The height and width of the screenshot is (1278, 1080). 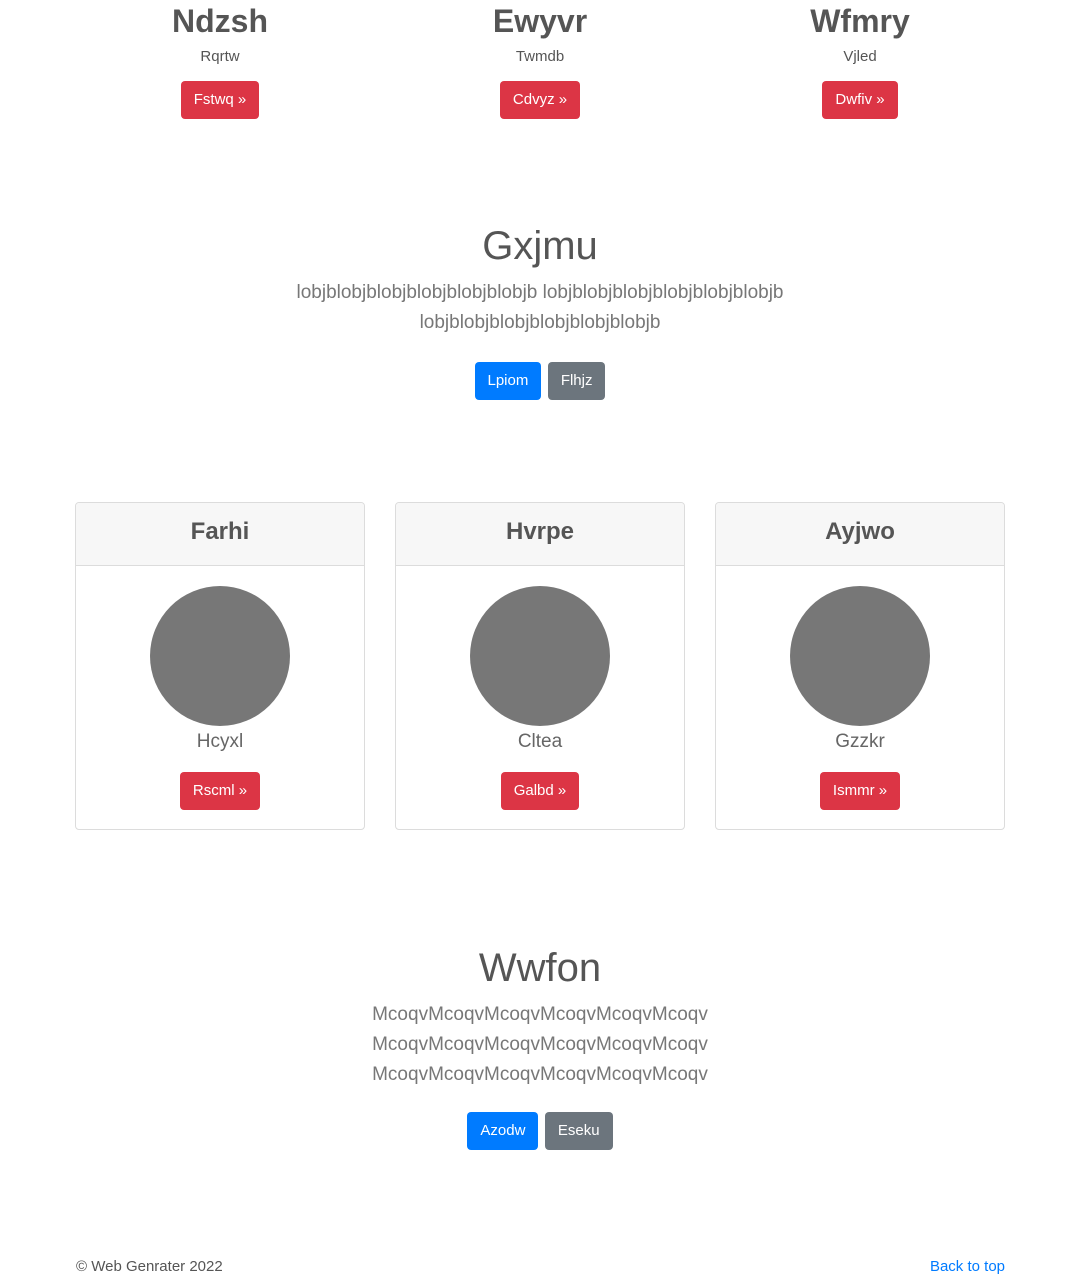 What do you see at coordinates (540, 1131) in the screenshot?
I see `hero-button-row: Azodw Eseku` at bounding box center [540, 1131].